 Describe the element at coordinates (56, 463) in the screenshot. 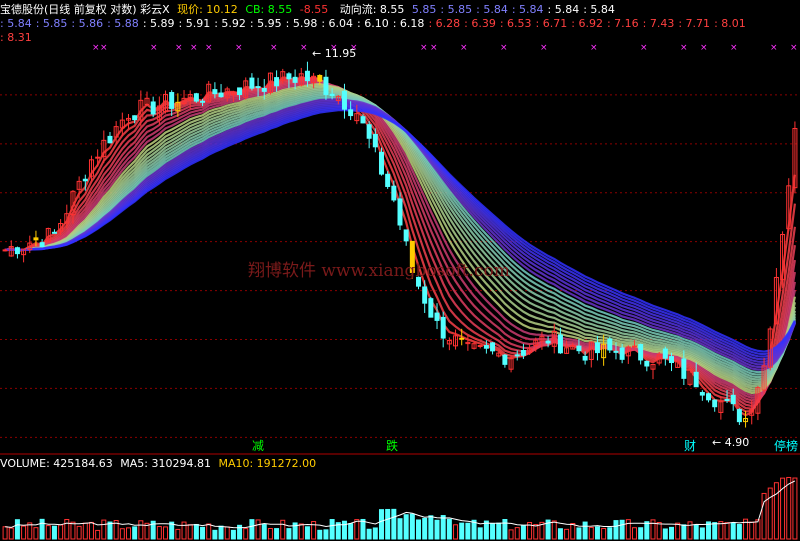

I see `volume-value: VOLUME: 425184.63` at that location.